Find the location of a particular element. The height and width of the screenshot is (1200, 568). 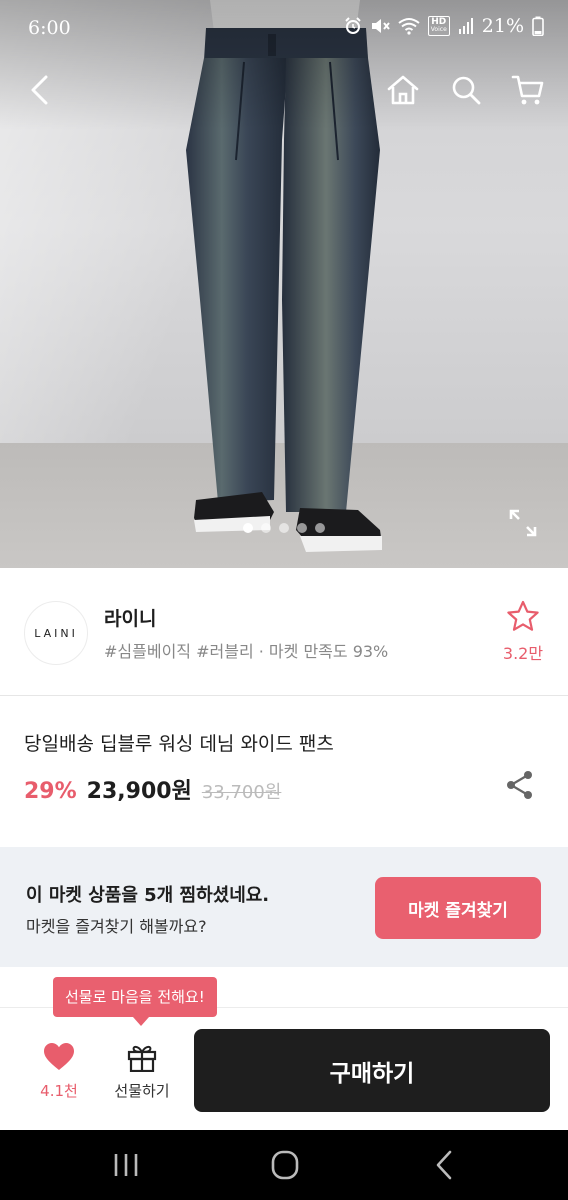

expand-image-button is located at coordinates (523, 523).